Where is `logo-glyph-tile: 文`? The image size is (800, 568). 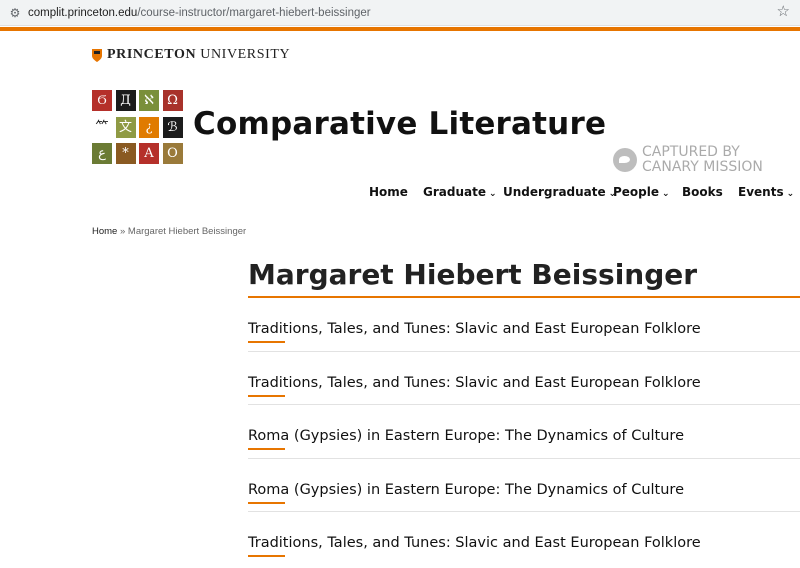 logo-glyph-tile: 文 is located at coordinates (125, 127).